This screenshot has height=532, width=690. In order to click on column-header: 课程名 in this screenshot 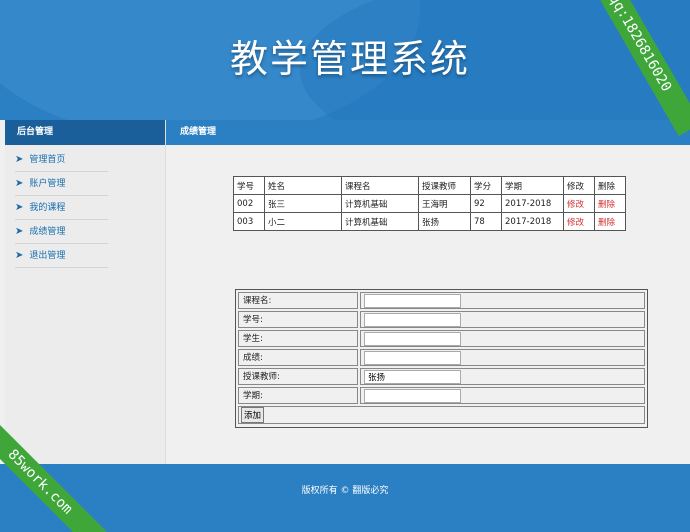, I will do `click(380, 185)`.